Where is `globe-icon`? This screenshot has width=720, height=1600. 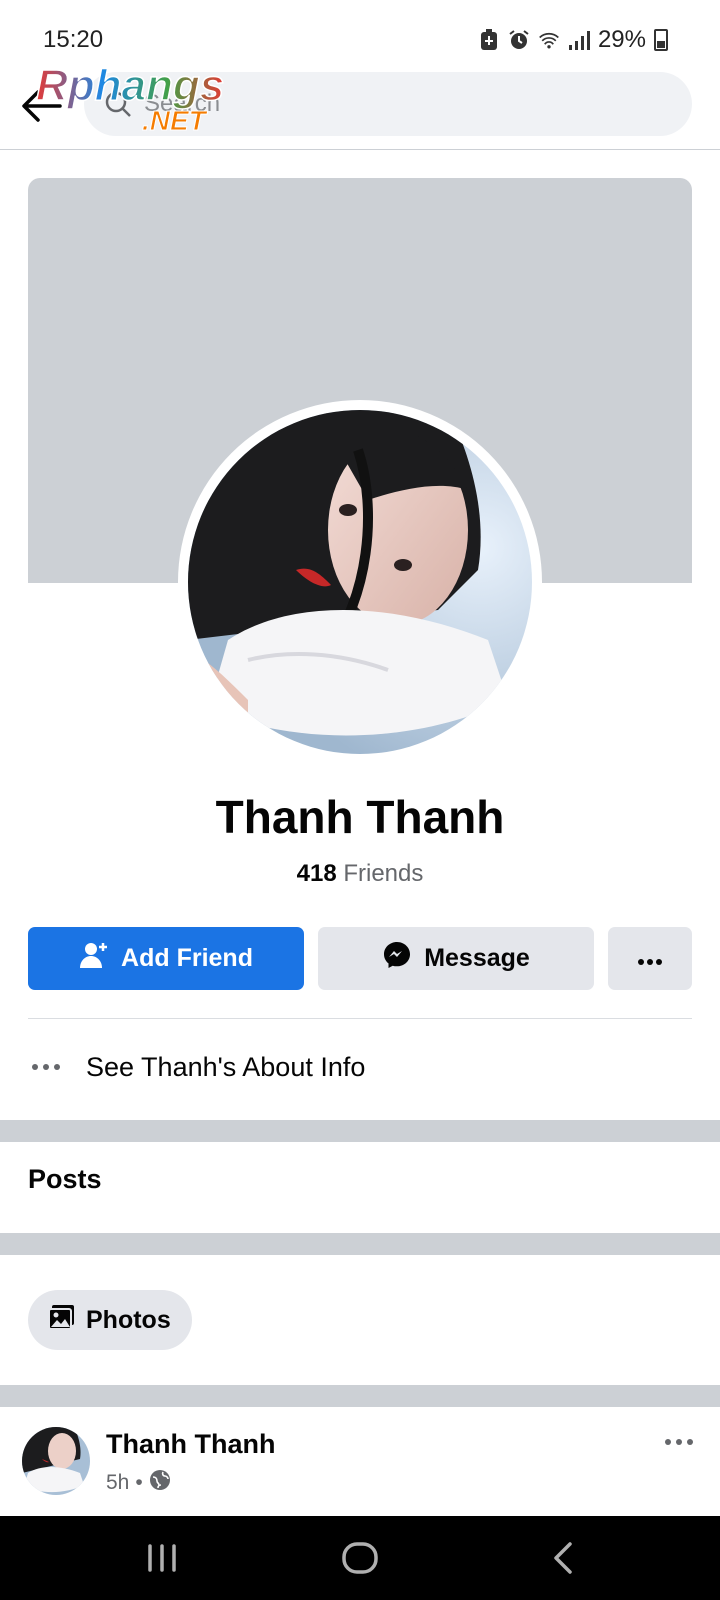
globe-icon is located at coordinates (160, 1483).